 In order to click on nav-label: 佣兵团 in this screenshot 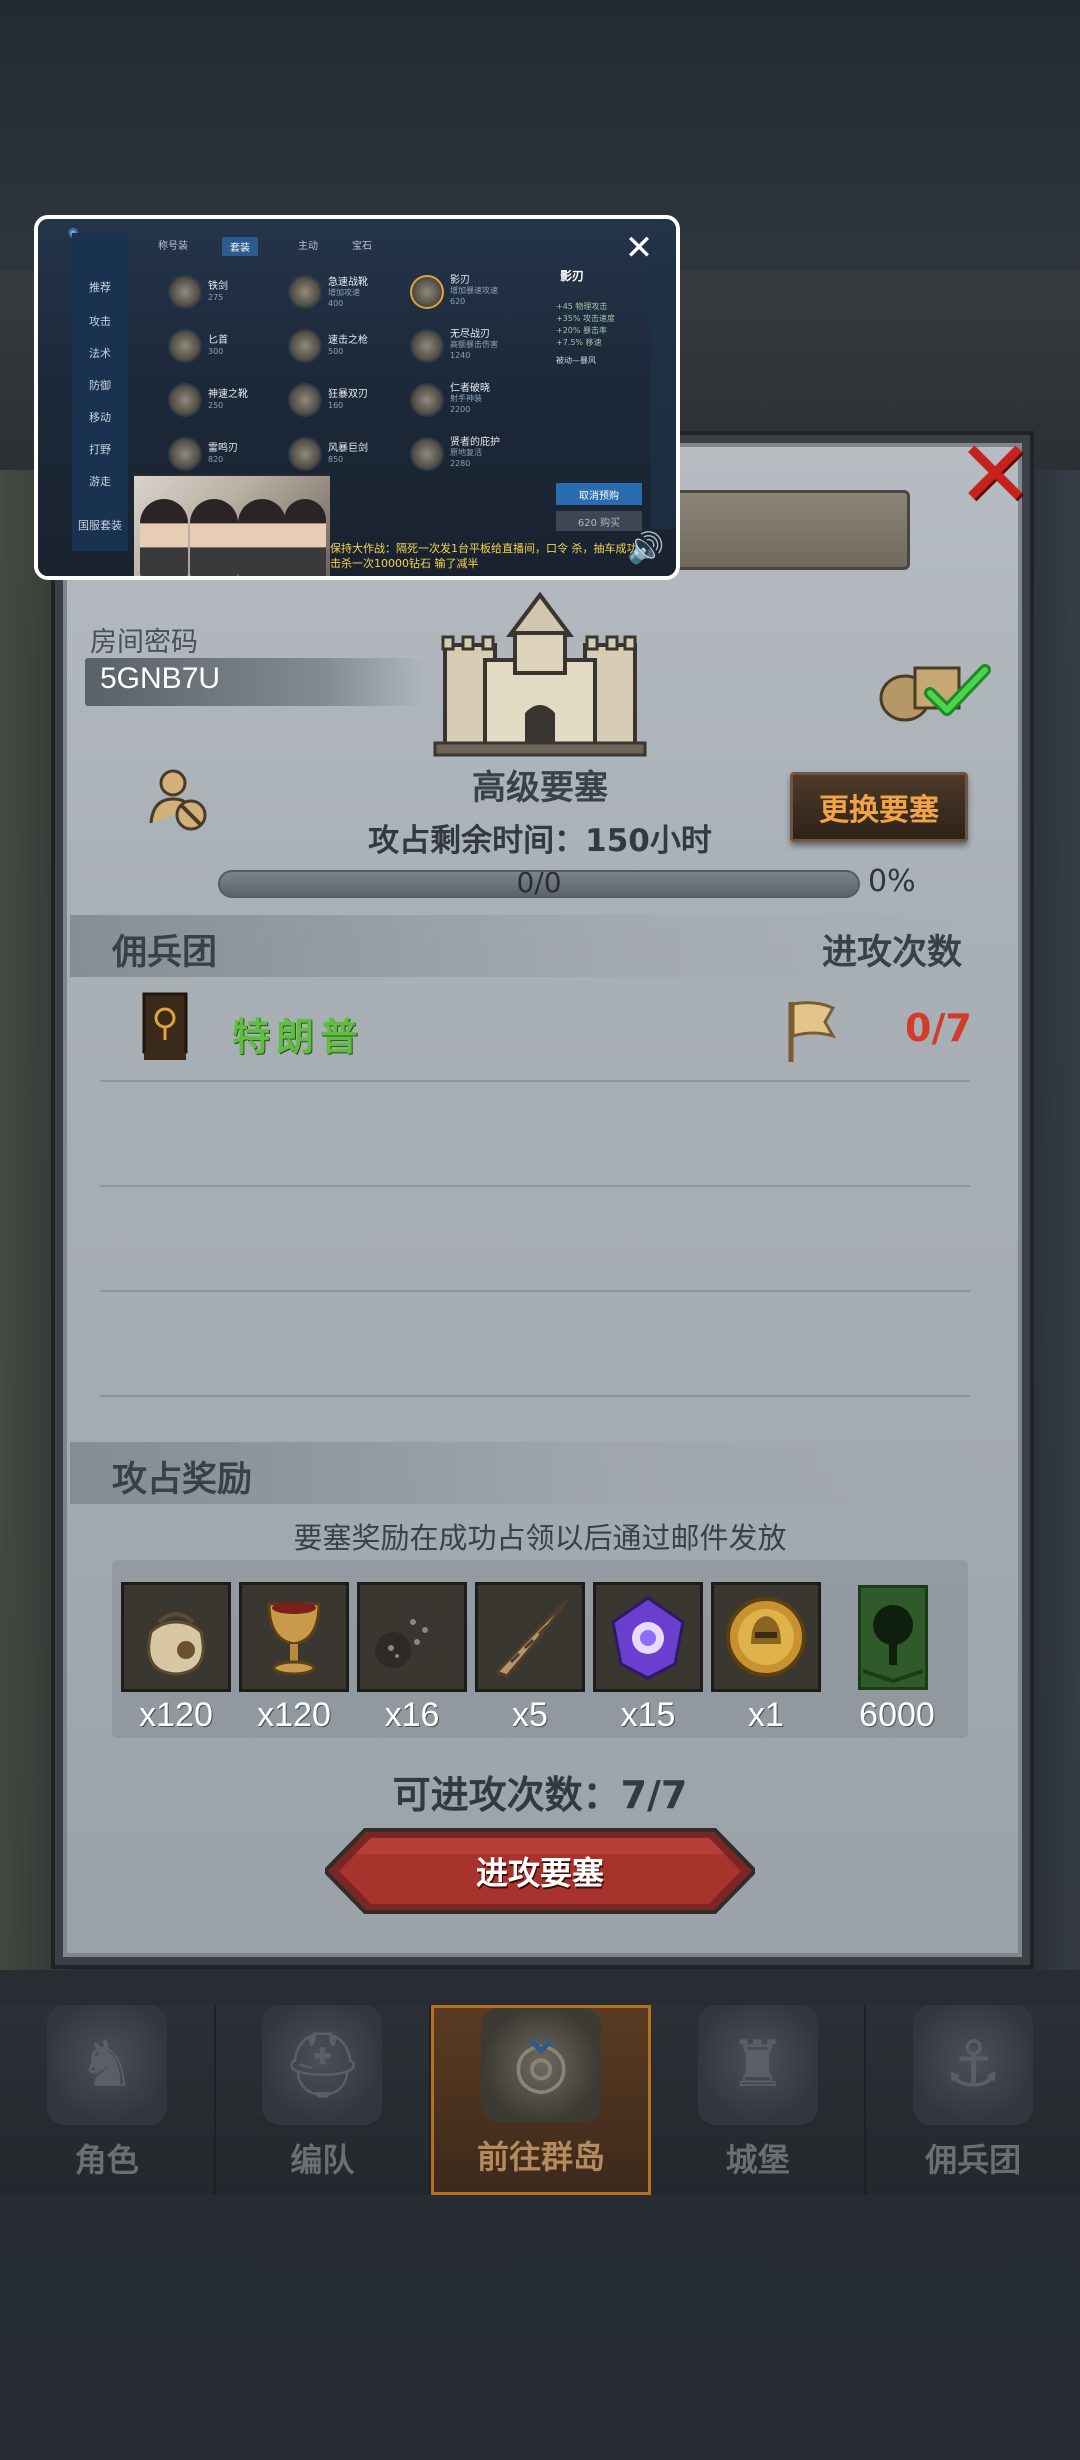, I will do `click(973, 2160)`.